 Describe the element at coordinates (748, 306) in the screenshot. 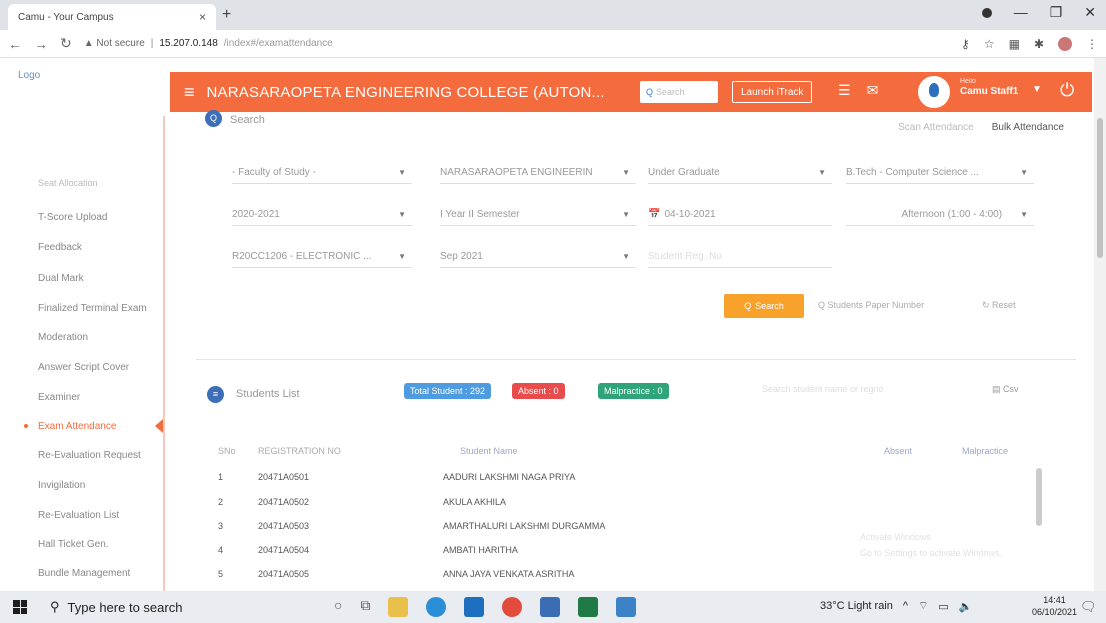

I see `search-icon: Q` at that location.